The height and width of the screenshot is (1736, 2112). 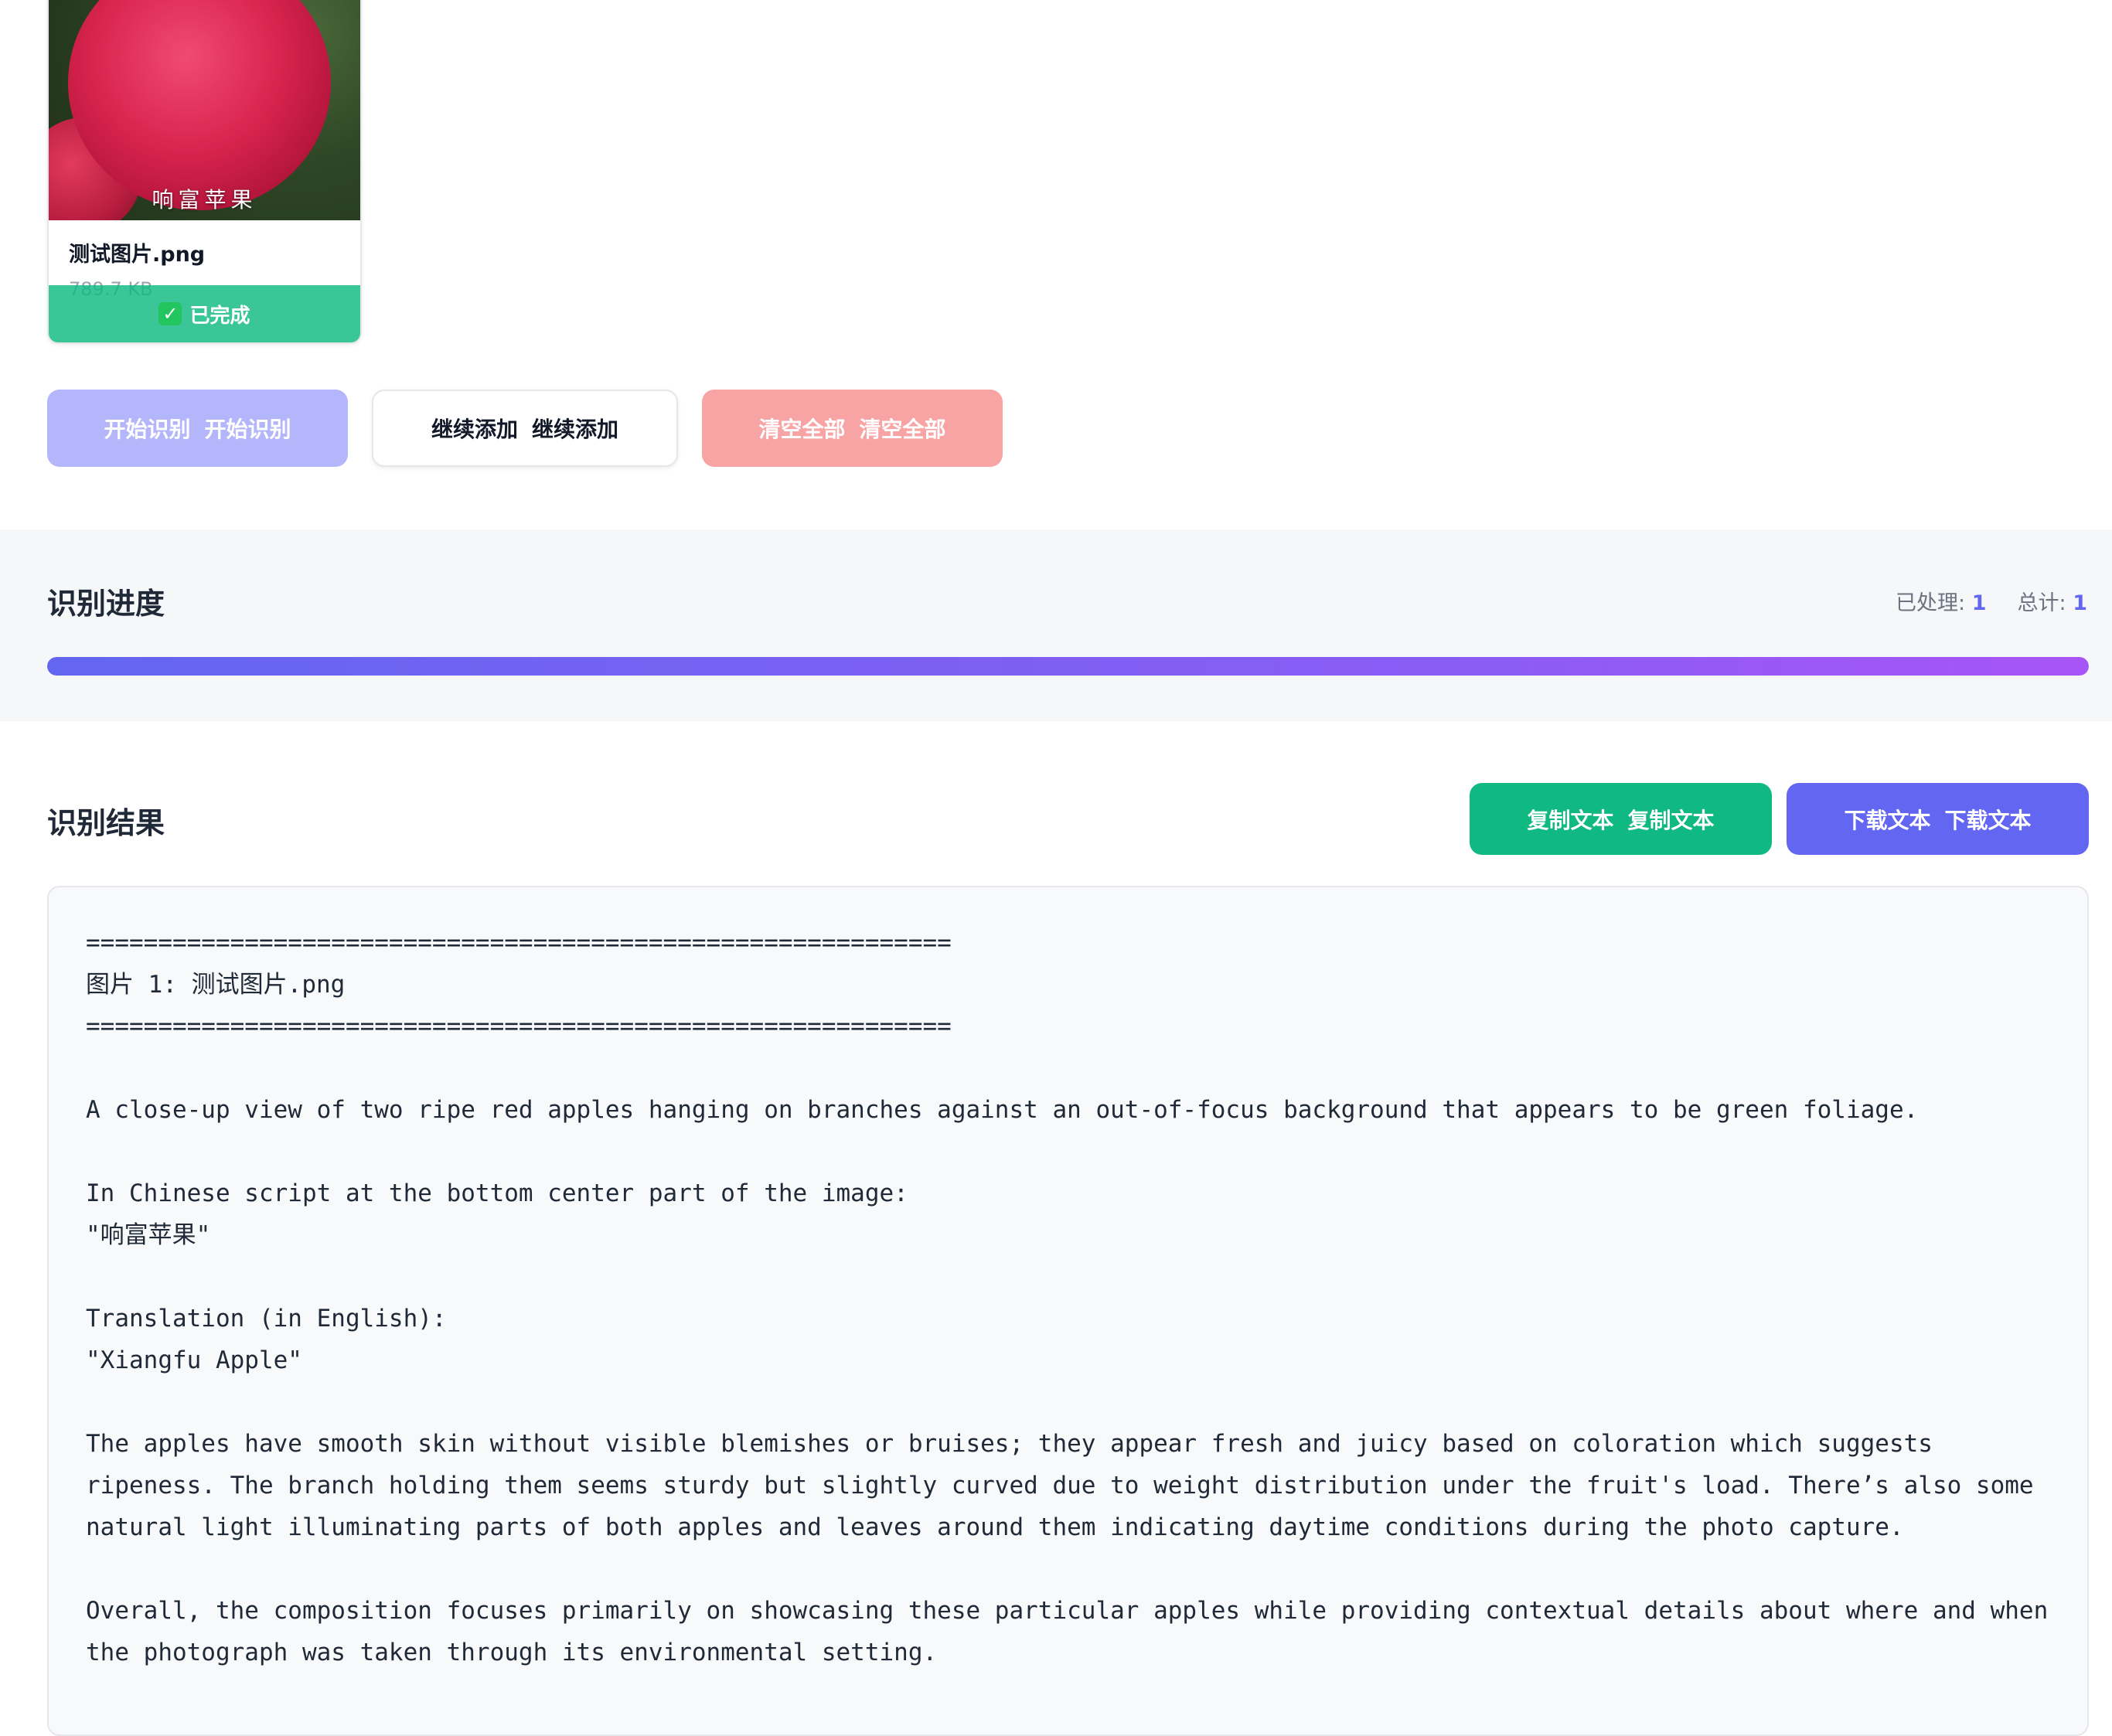 What do you see at coordinates (137, 255) in the screenshot?
I see `file-name: 测试图片.png` at bounding box center [137, 255].